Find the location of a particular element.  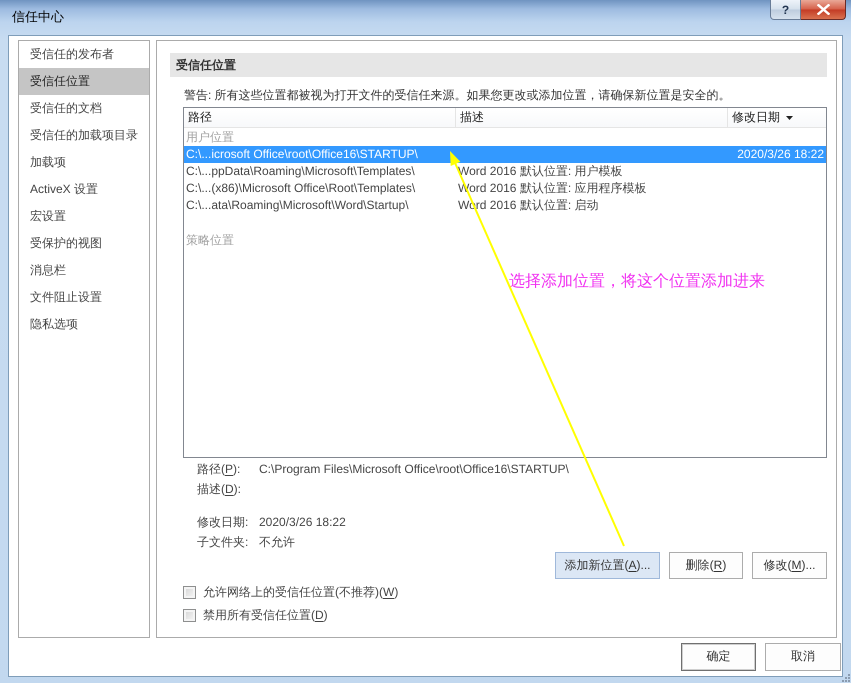

warning-text: 警告: 所有这些位置都被视为打开文件的受信任来源。如果您更改或添加位置，请确保新位置是安全的。 is located at coordinates (458, 95).